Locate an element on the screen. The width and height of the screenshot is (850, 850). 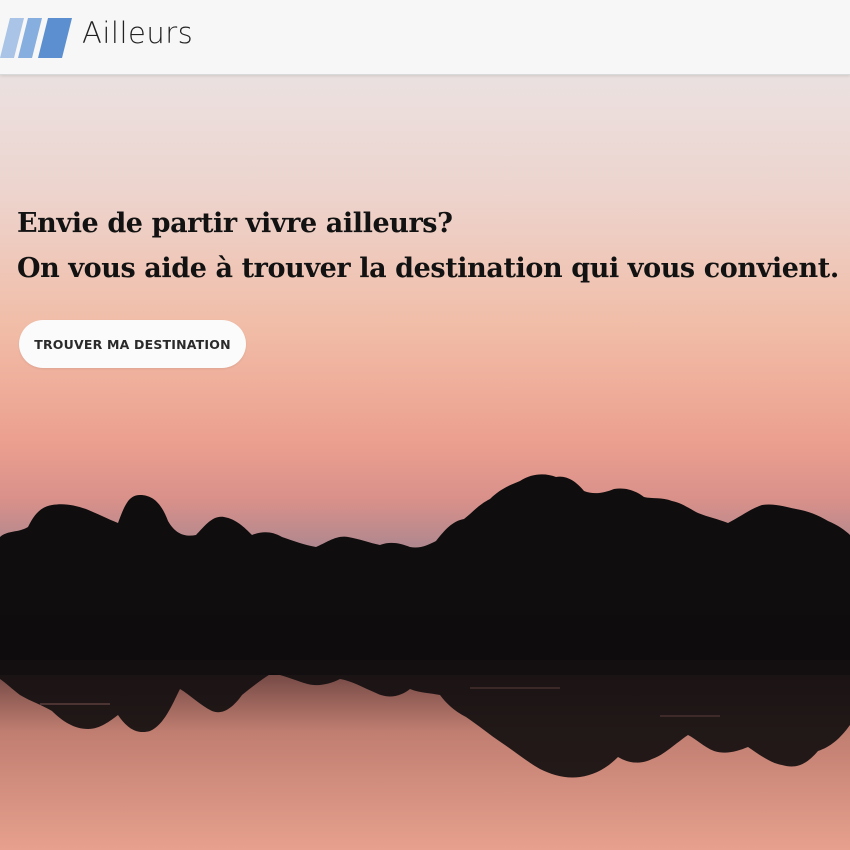
brand-name: Ailleurs is located at coordinates (138, 33).